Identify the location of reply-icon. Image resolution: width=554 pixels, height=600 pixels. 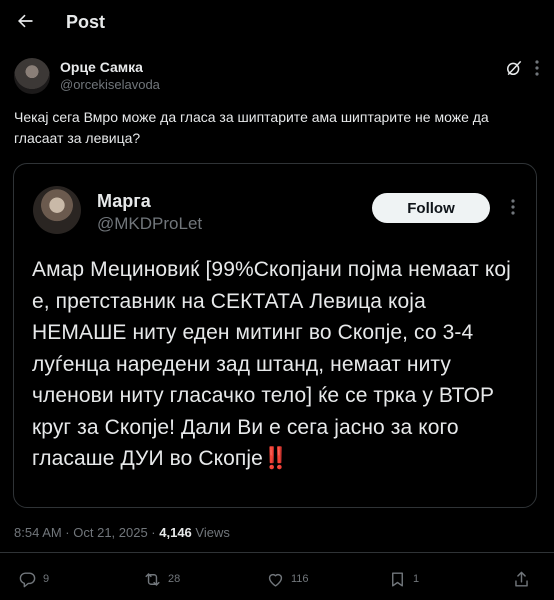
(27, 579).